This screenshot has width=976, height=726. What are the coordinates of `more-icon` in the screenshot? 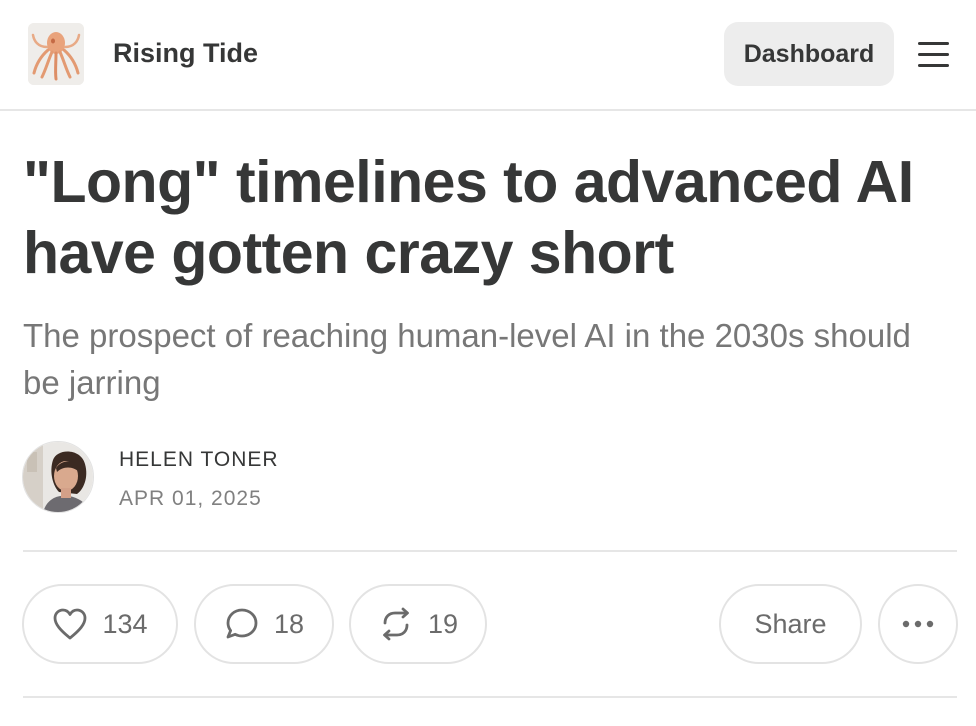 It's located at (918, 624).